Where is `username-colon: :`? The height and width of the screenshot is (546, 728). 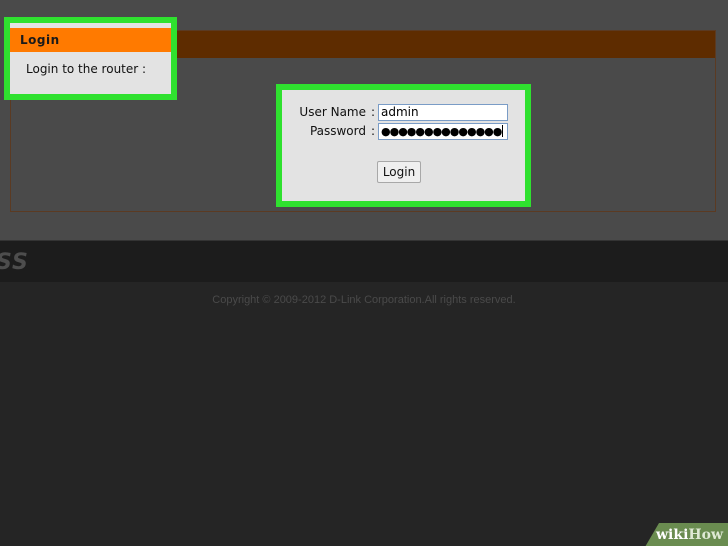 username-colon: : is located at coordinates (373, 112).